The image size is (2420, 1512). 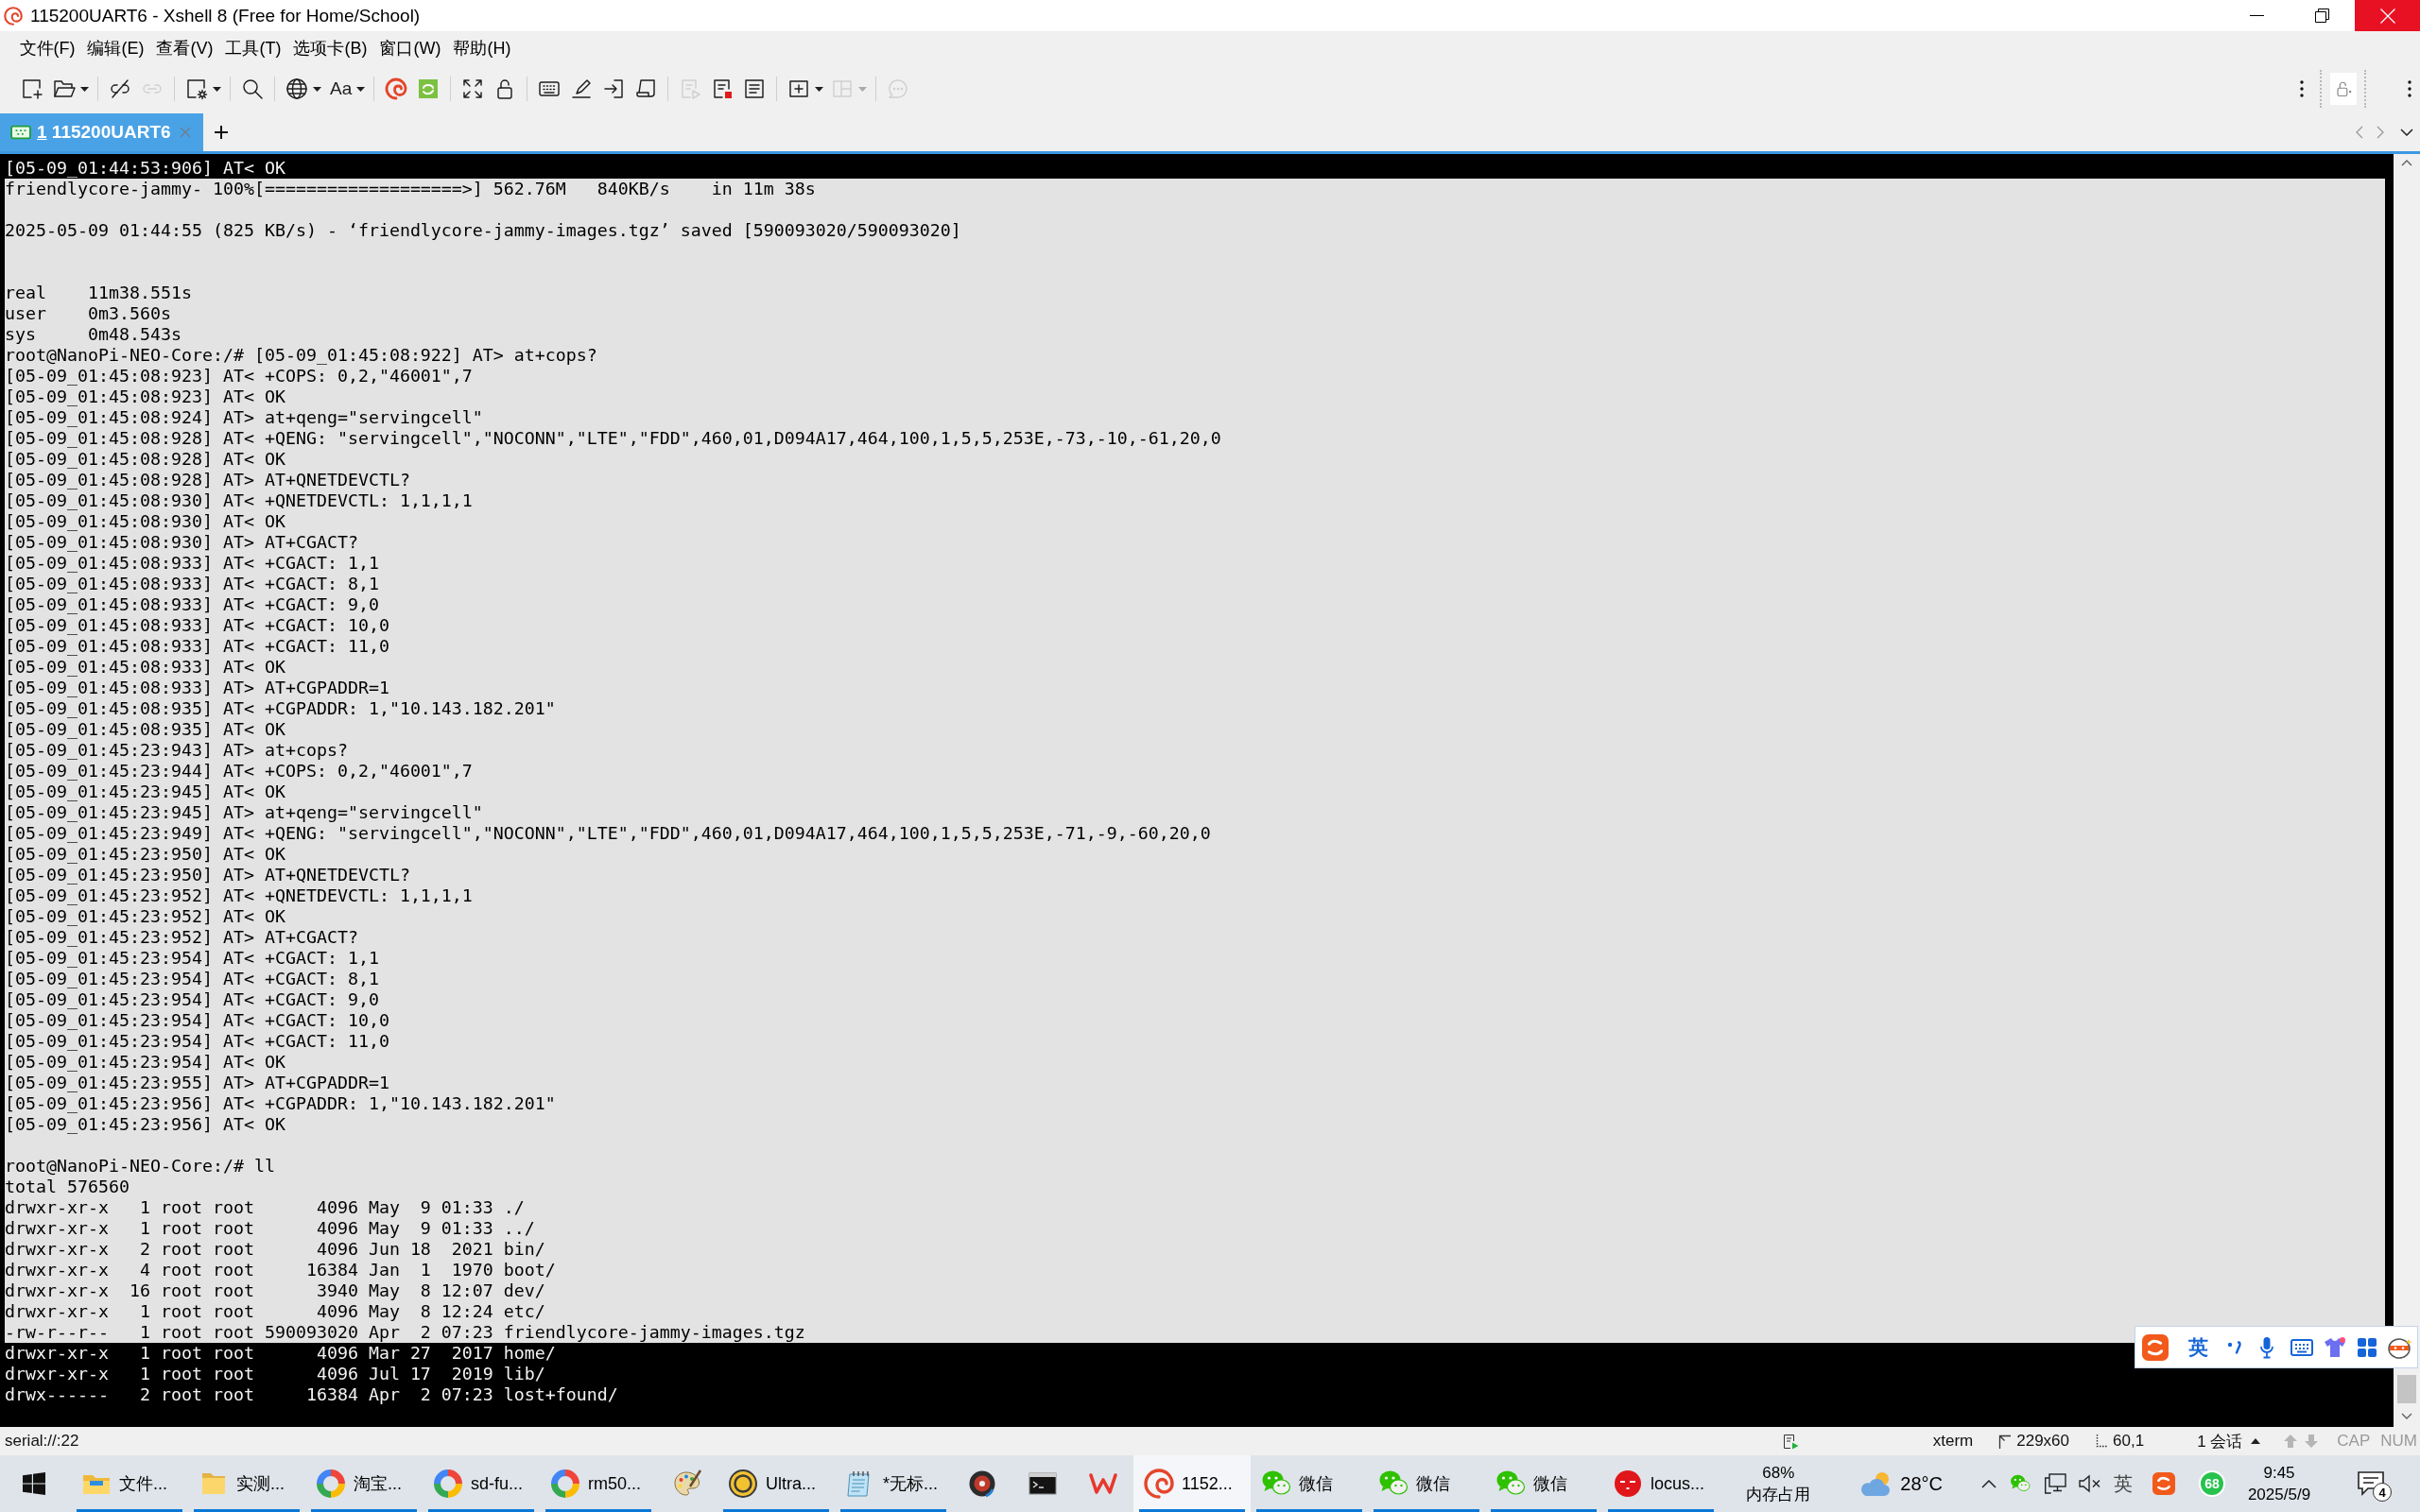 What do you see at coordinates (2406, 132) in the screenshot?
I see `chevron-down-icon` at bounding box center [2406, 132].